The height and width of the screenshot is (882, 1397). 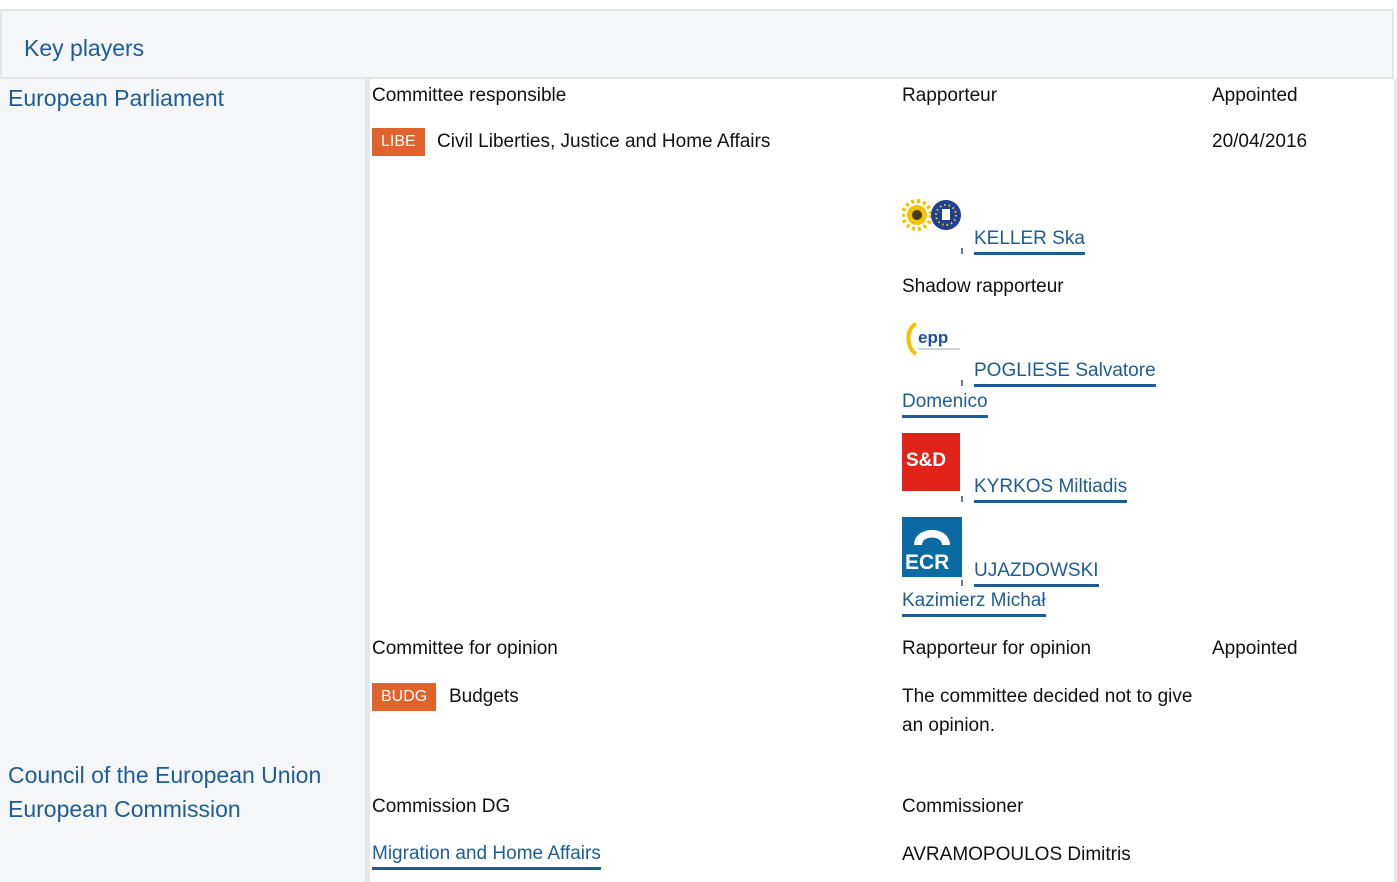 I want to click on rapporteur-link-keller: KELLER Ska, so click(x=1029, y=240).